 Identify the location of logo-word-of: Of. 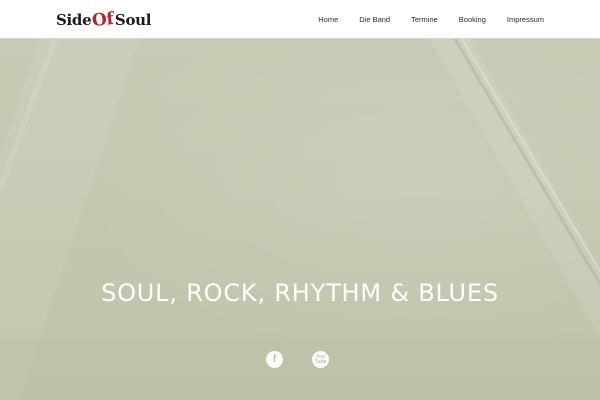
(103, 20).